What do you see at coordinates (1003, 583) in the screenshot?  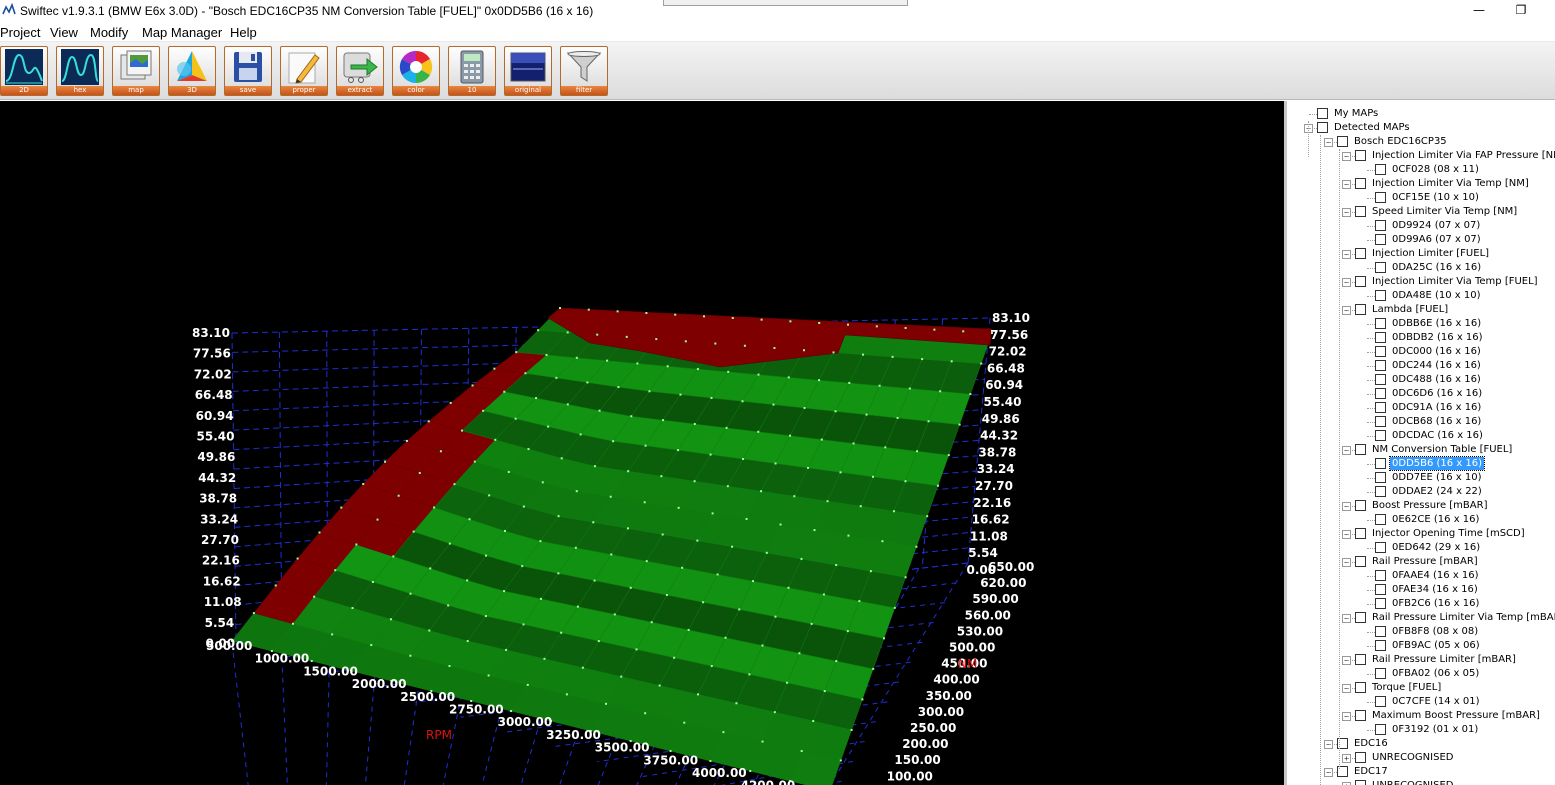 I see `nm-tick-label: 620.00` at bounding box center [1003, 583].